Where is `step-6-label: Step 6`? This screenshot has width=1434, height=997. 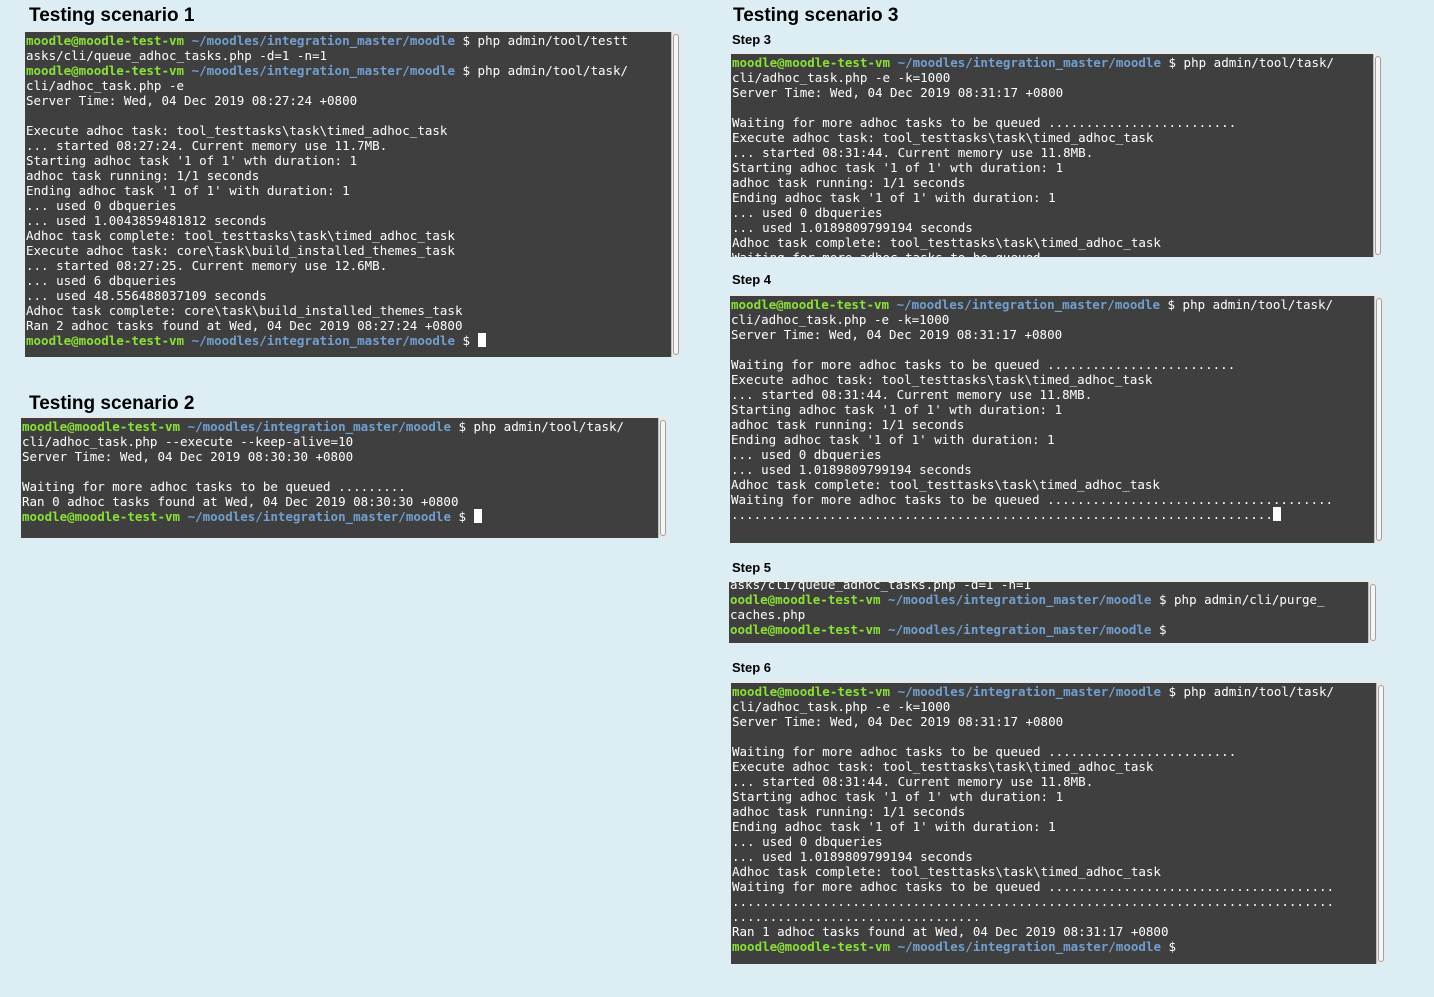
step-6-label: Step 6 is located at coordinates (752, 667).